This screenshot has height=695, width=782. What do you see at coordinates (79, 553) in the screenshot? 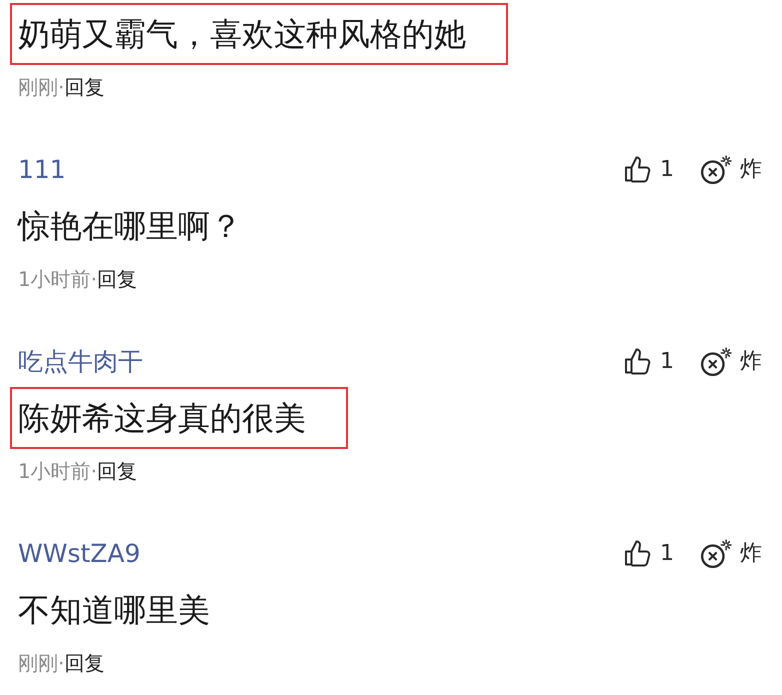
I see `username-link: WWstZA9` at bounding box center [79, 553].